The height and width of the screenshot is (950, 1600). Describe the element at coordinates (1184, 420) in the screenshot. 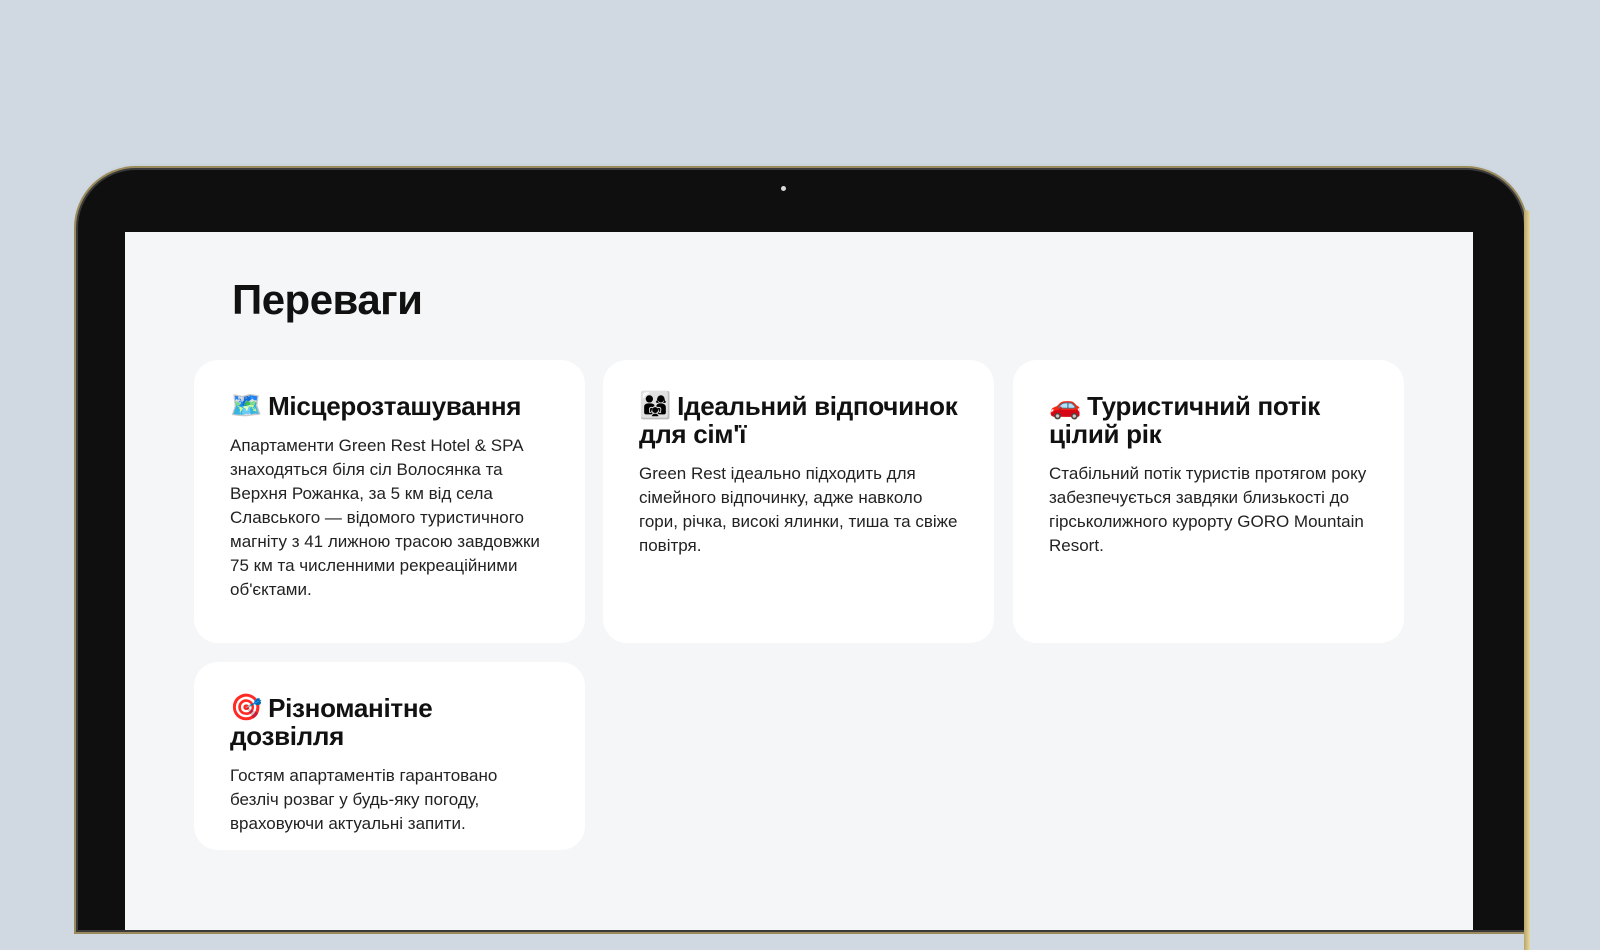

I see `card-title-text: Туристичний потік цілий рік` at that location.